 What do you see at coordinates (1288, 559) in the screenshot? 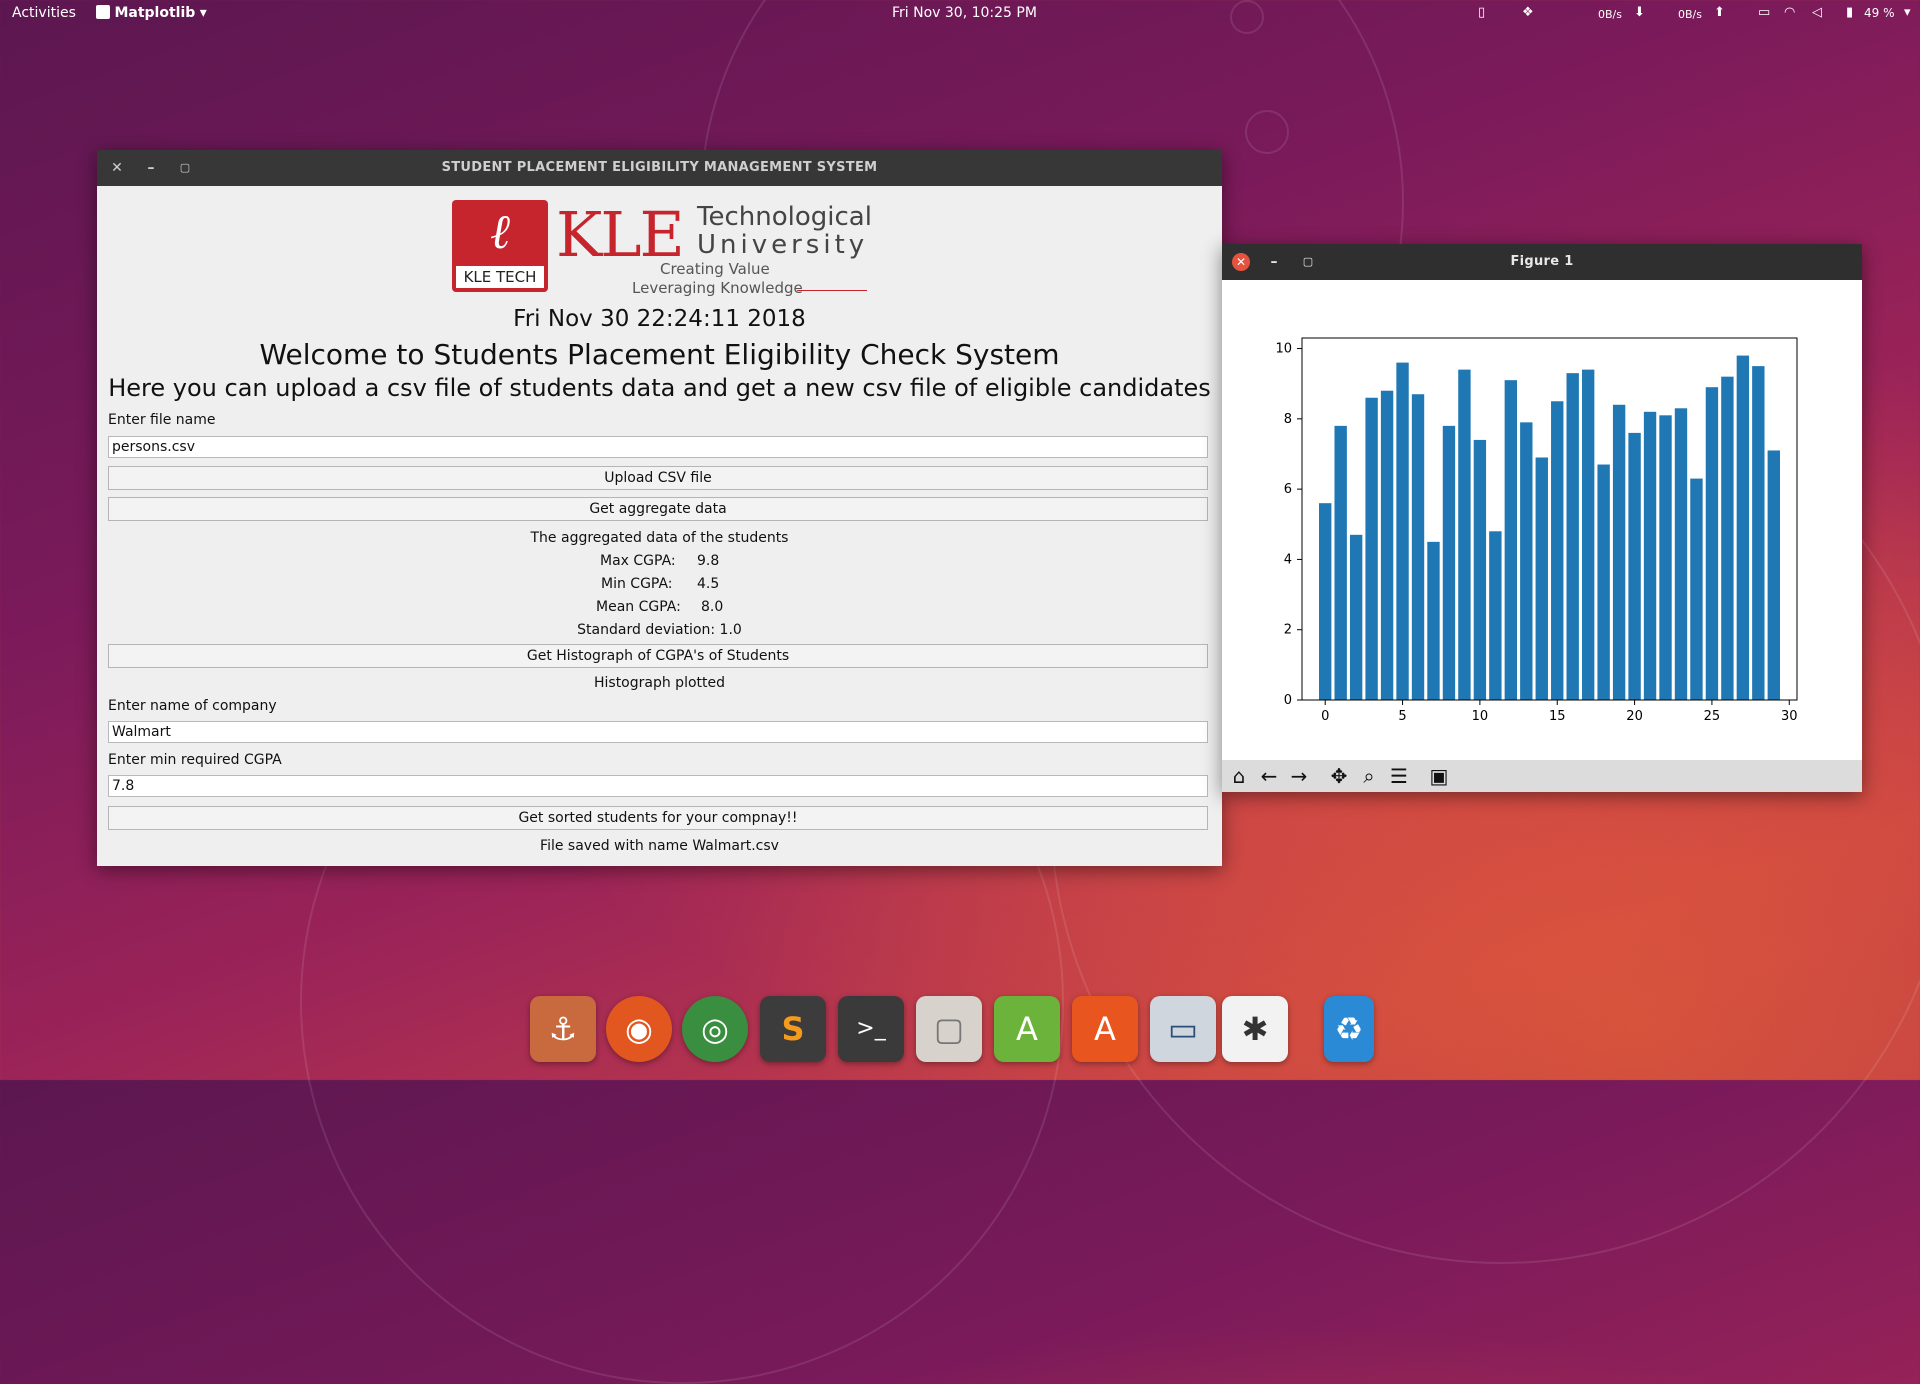
I see `y-tick-label: 4` at bounding box center [1288, 559].